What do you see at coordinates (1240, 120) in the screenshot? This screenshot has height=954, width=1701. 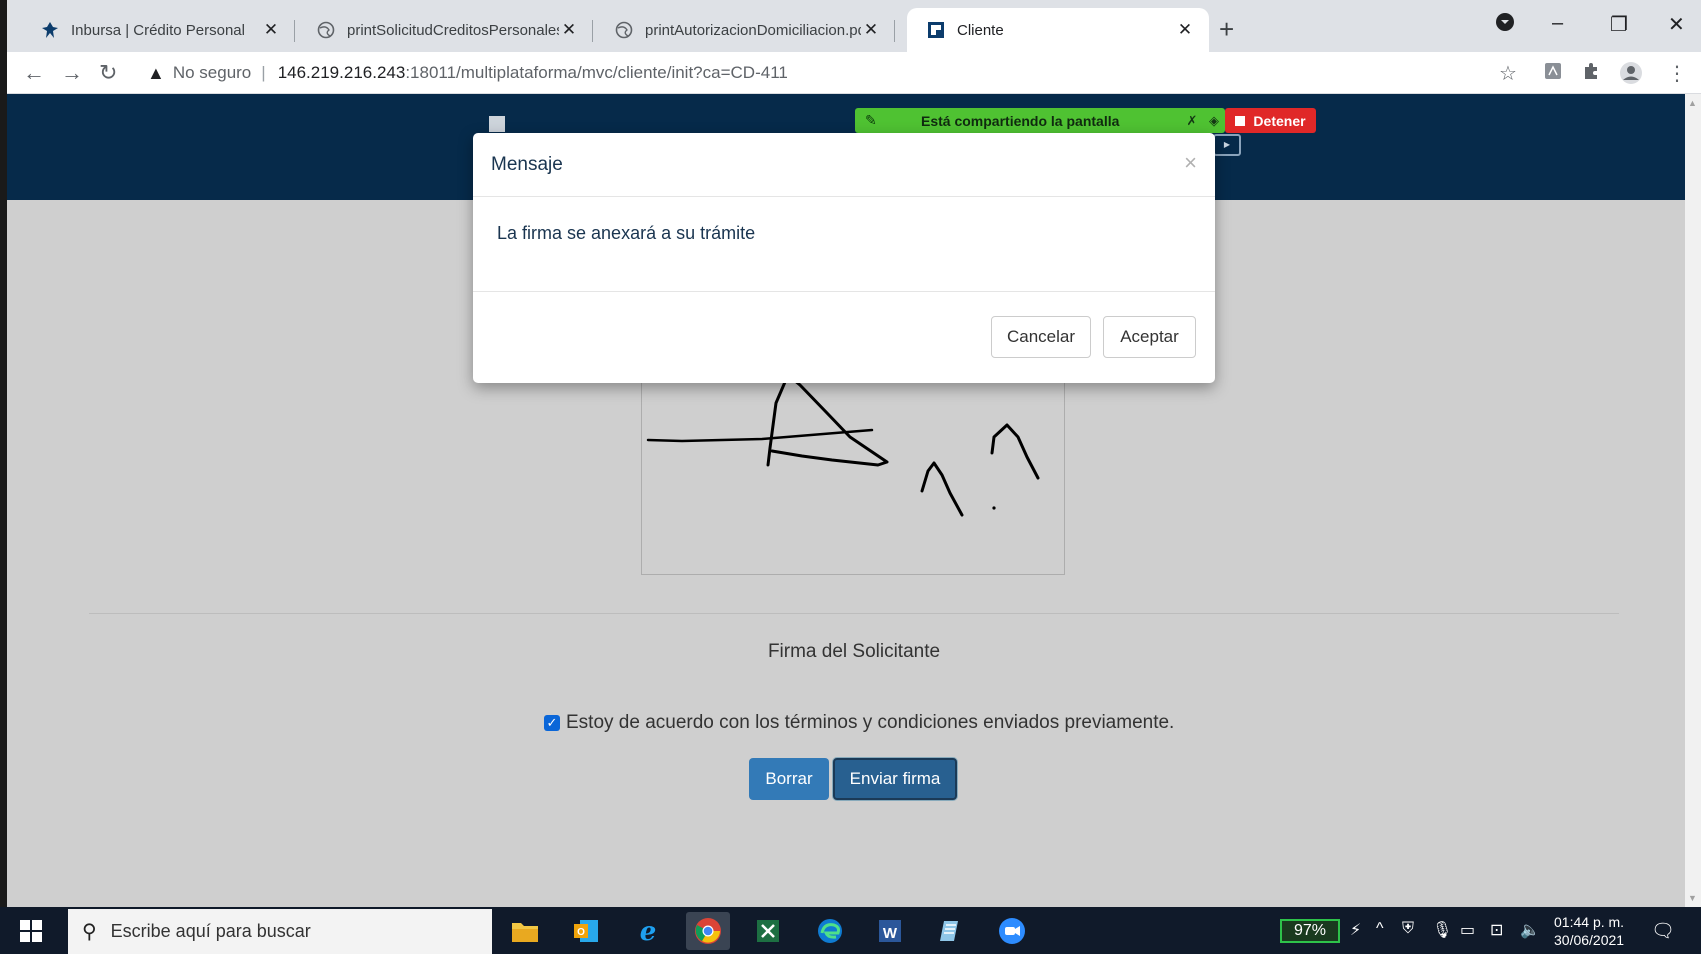 I see `stop-square-icon` at bounding box center [1240, 120].